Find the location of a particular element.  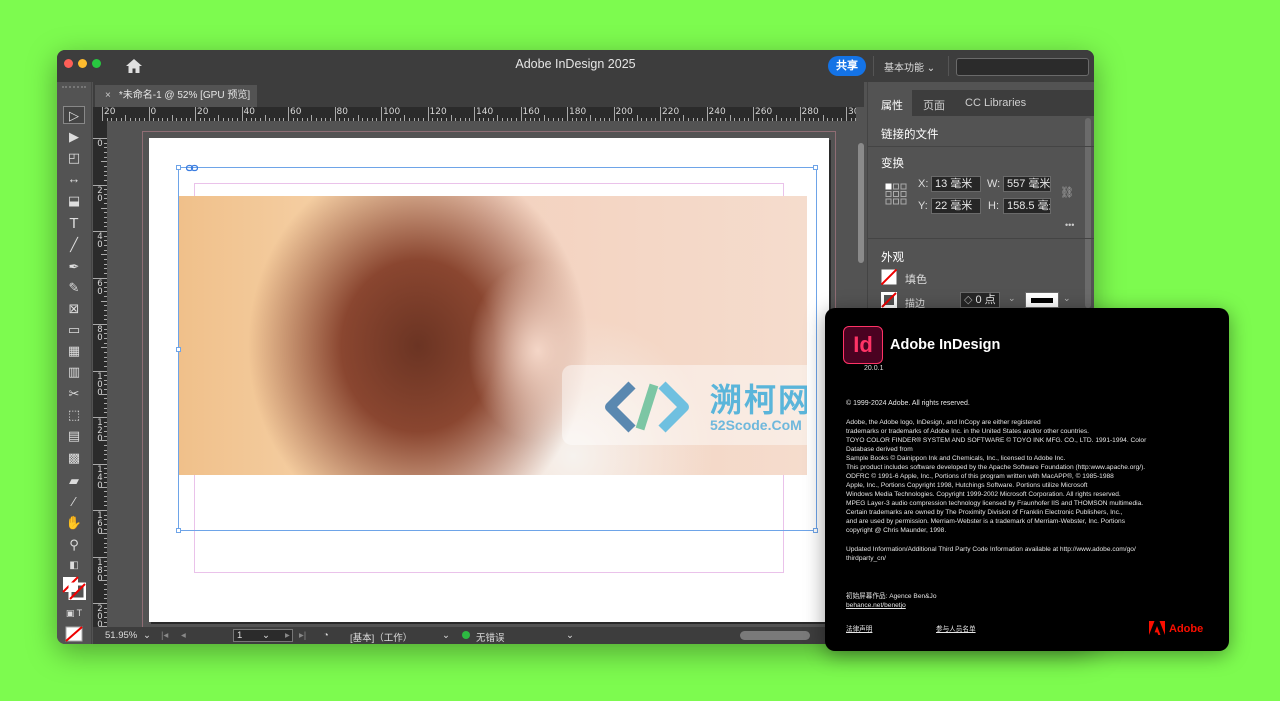

status-ok-icon is located at coordinates (466, 635).